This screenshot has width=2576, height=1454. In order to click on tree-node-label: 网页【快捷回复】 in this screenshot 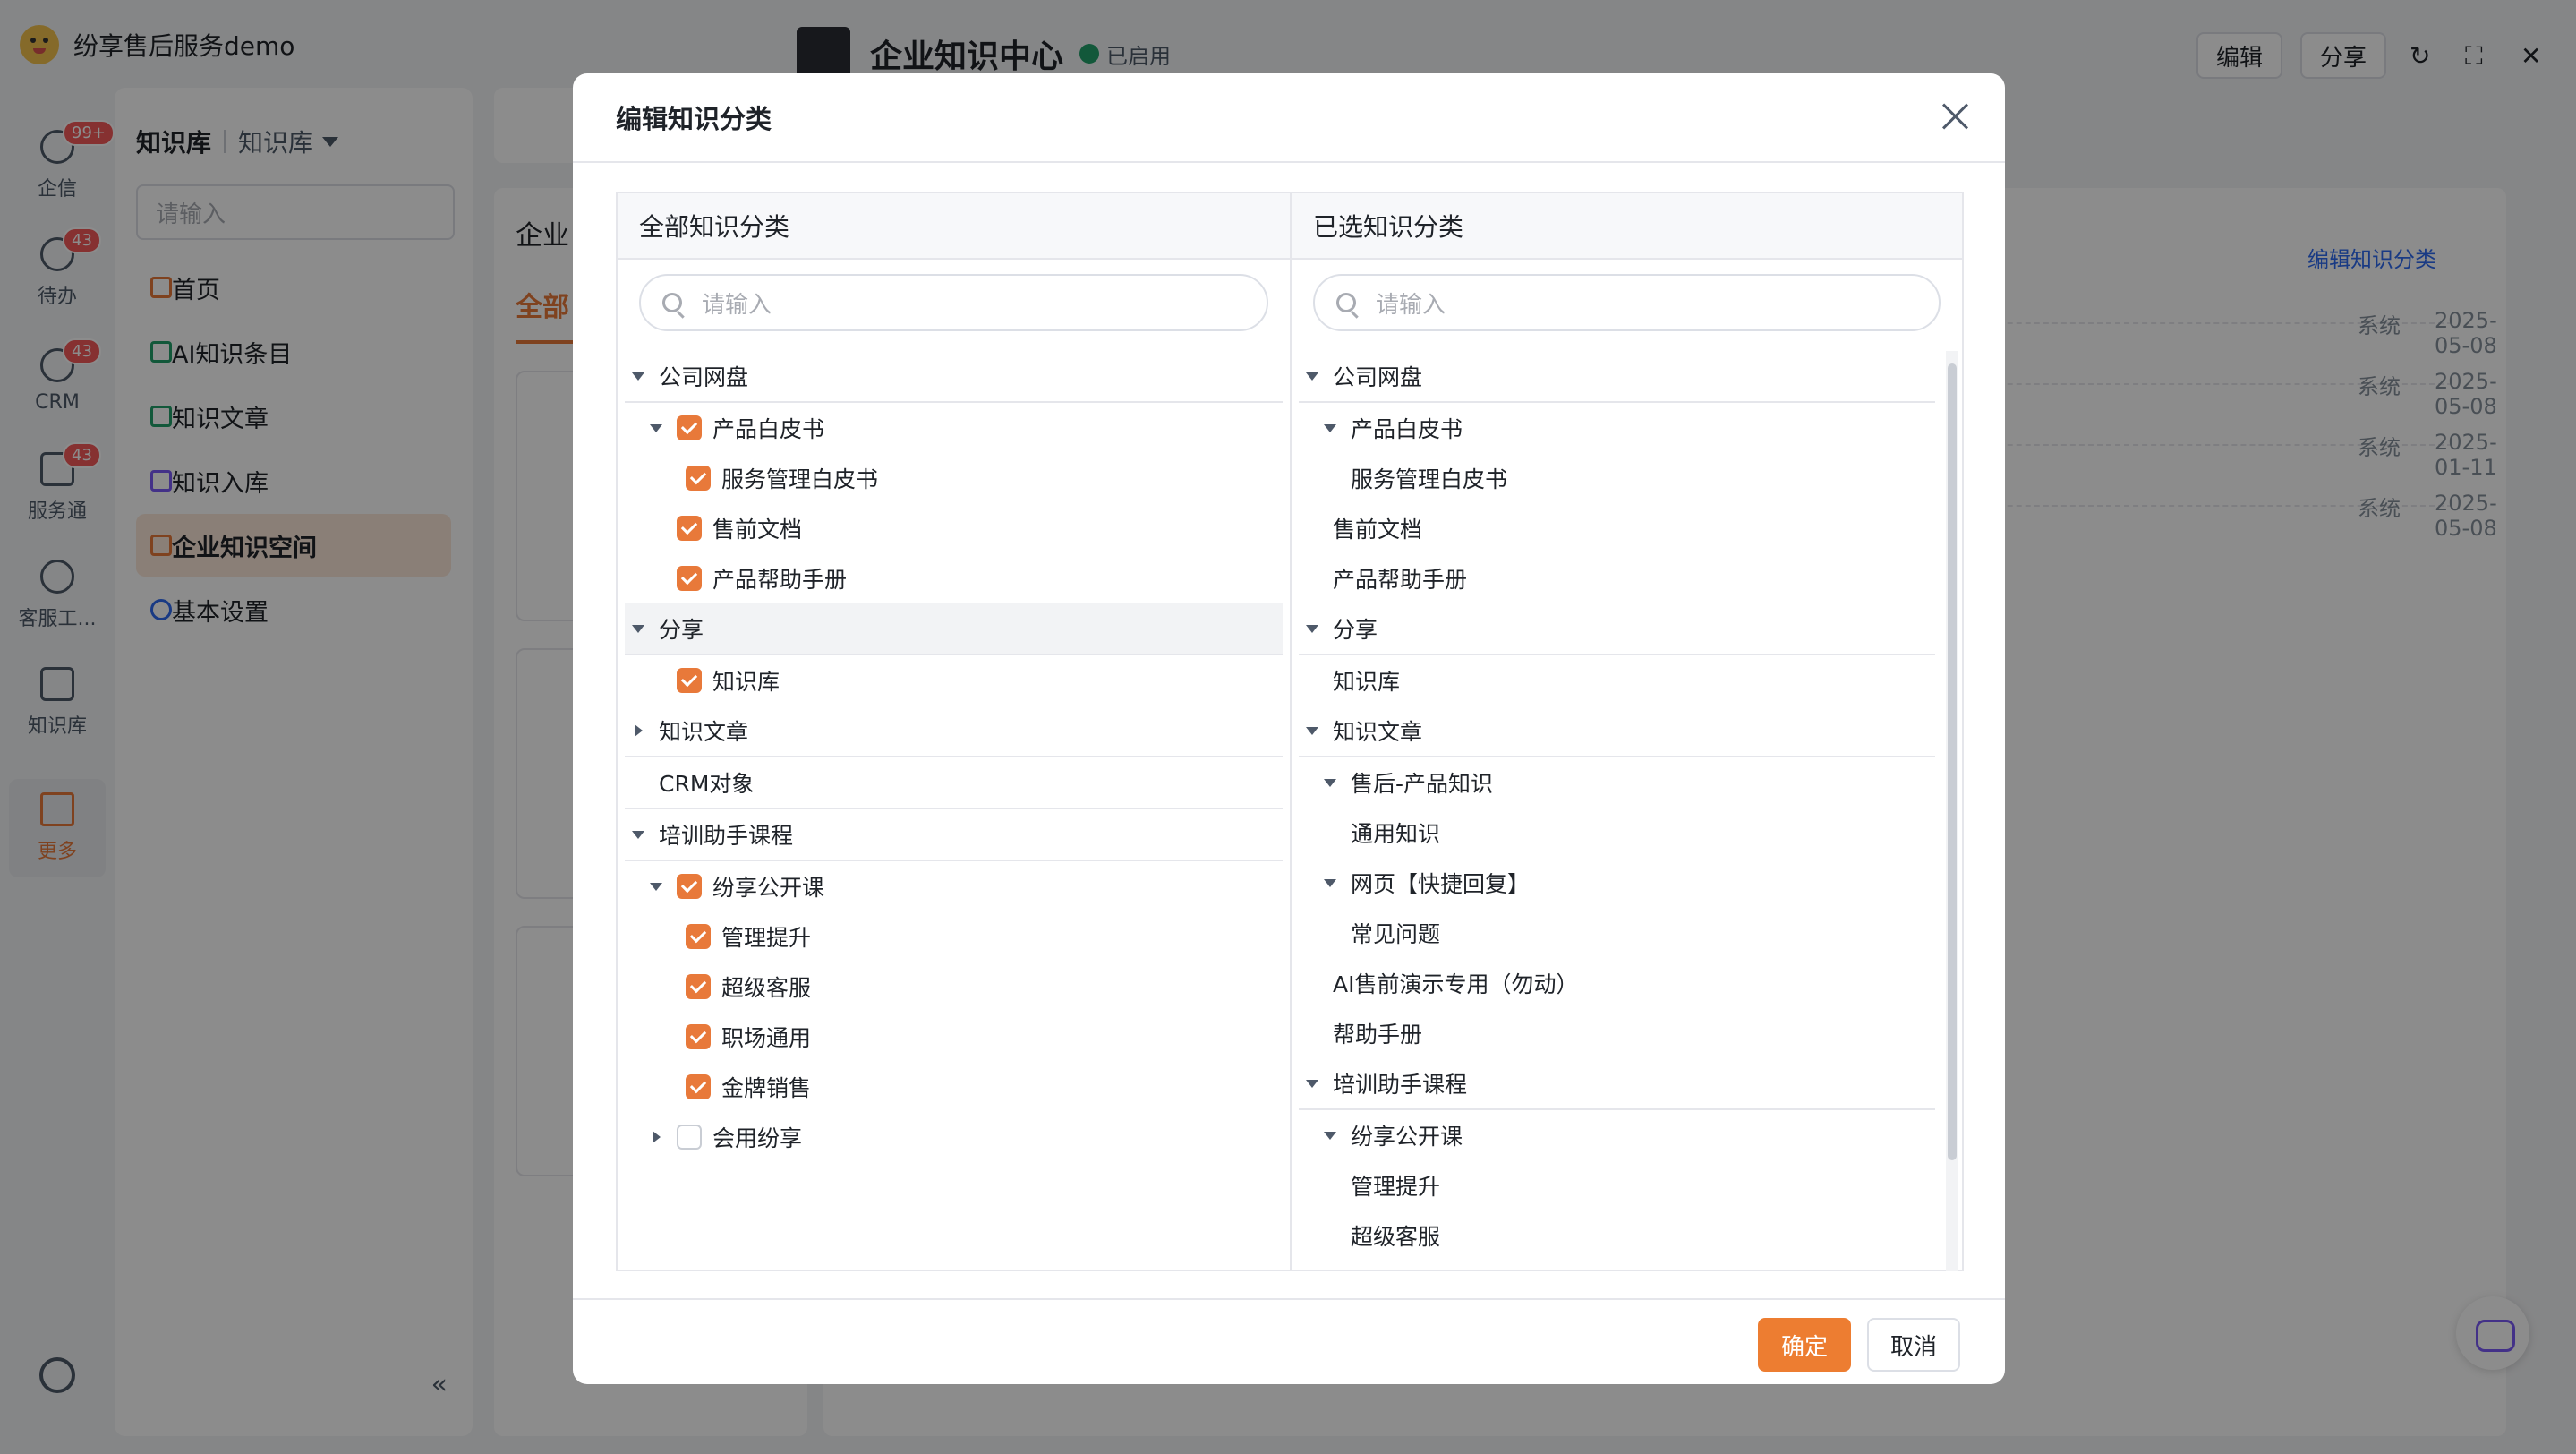, I will do `click(1441, 884)`.